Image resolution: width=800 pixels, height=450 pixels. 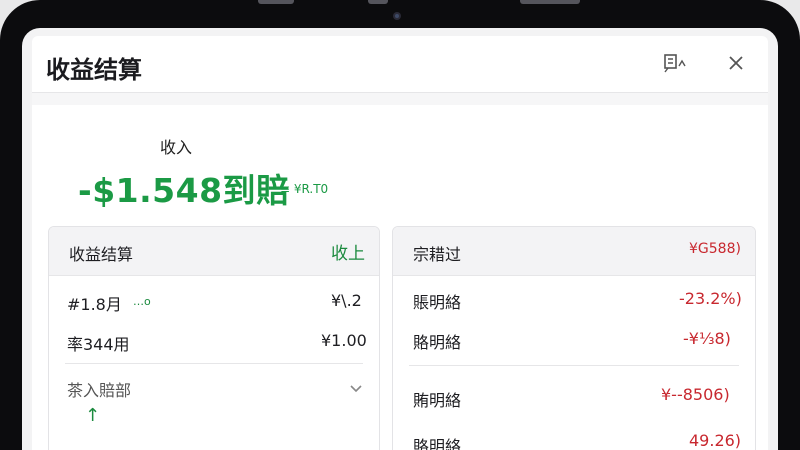 I want to click on power-button, so click(x=550, y=2).